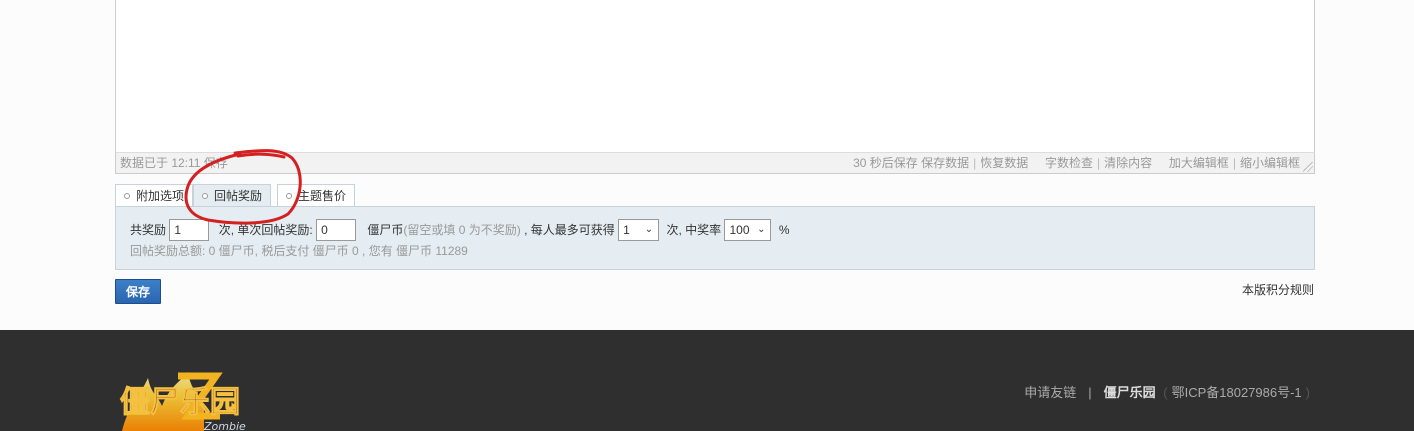 The height and width of the screenshot is (431, 1414). What do you see at coordinates (180, 402) in the screenshot?
I see `svg-text: 僵尸乐园` at bounding box center [180, 402].